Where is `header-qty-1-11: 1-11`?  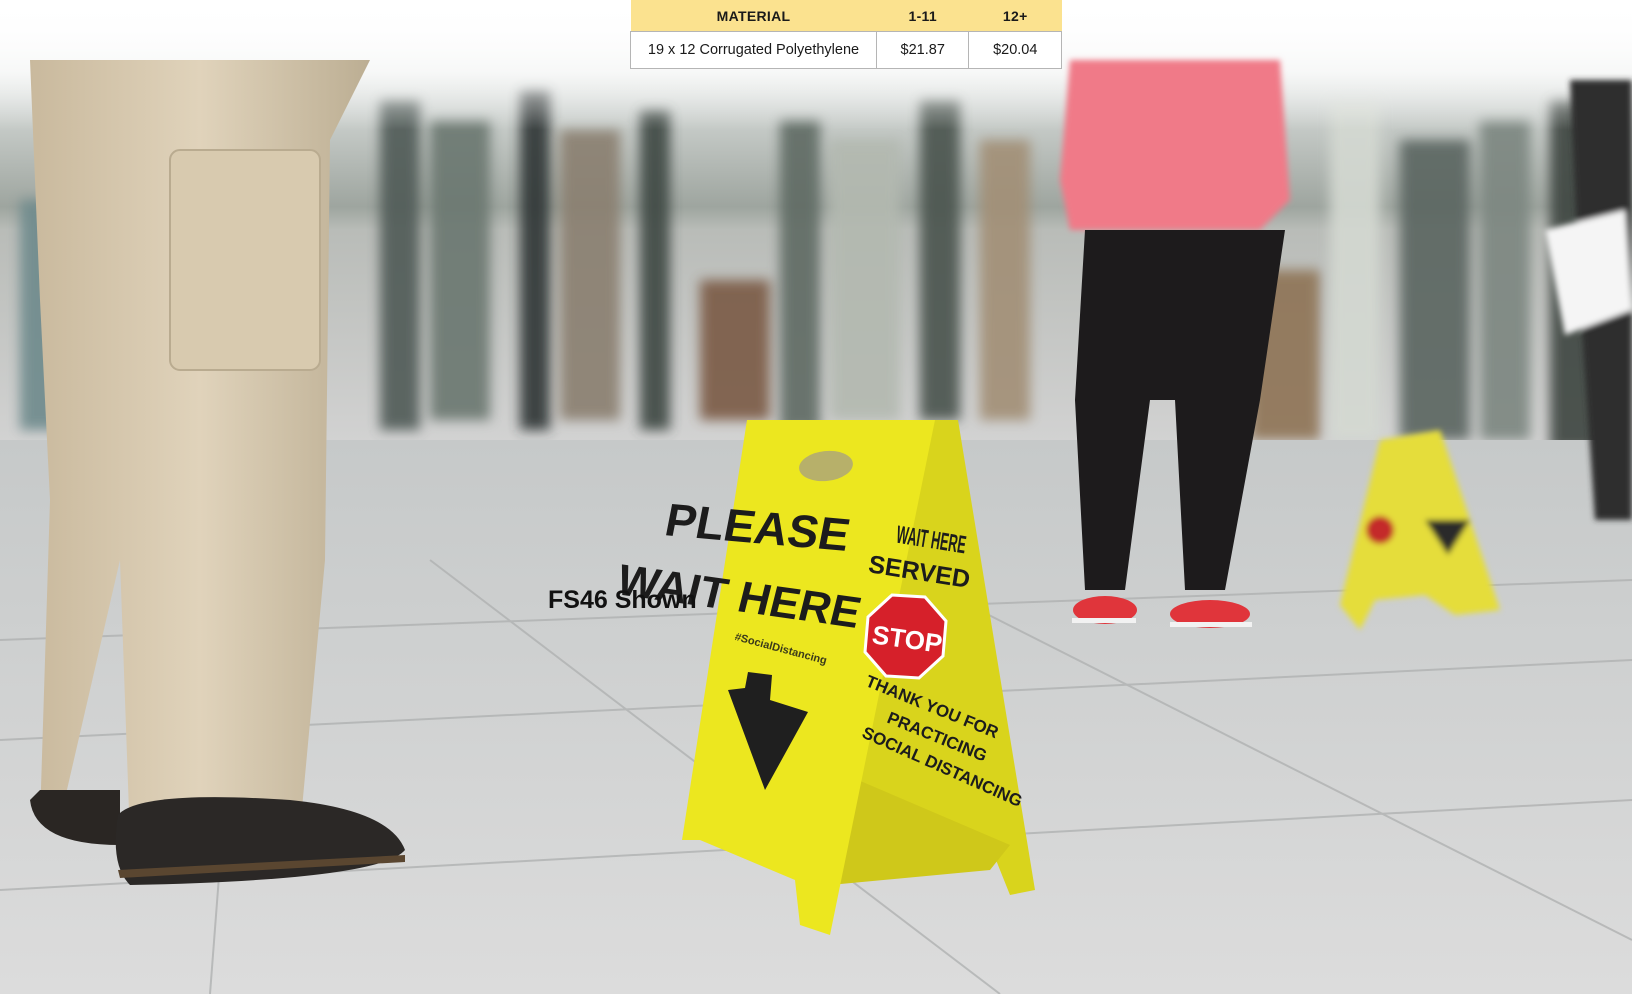 header-qty-1-11: 1-11 is located at coordinates (922, 16).